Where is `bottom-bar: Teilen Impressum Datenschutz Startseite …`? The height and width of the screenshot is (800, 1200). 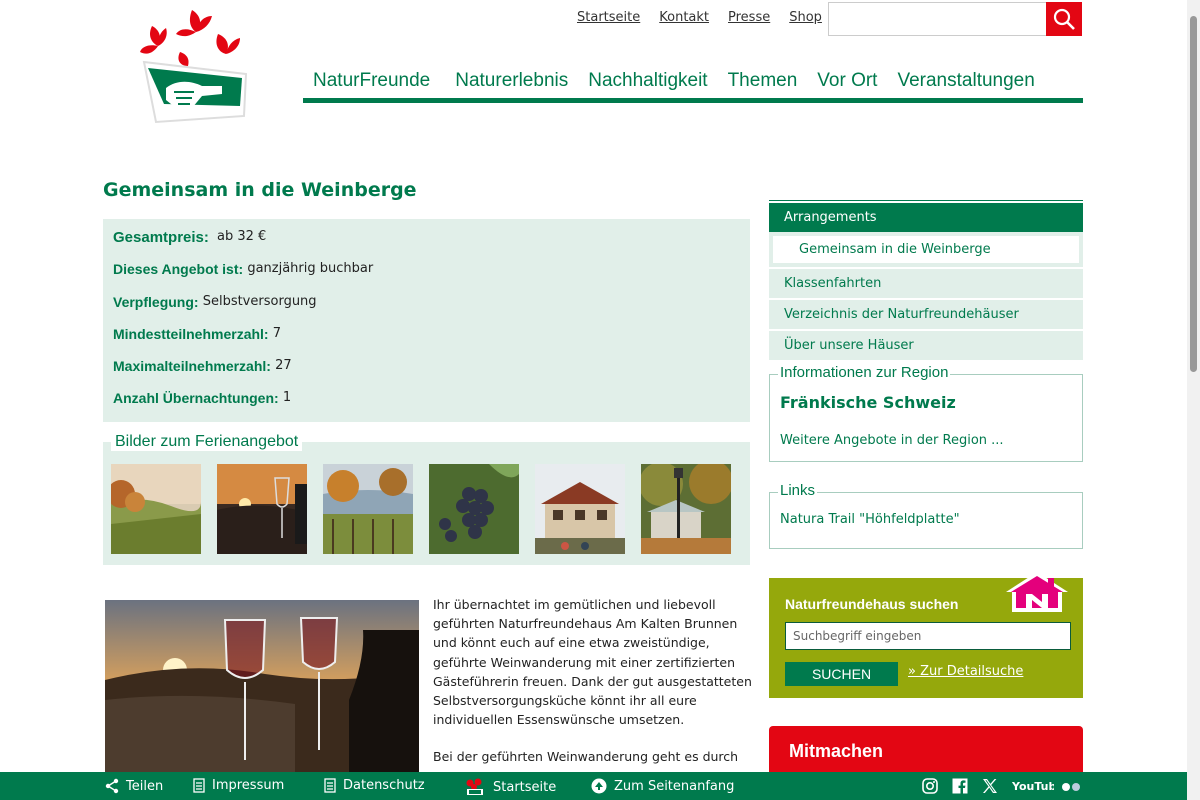 bottom-bar: Teilen Impressum Datenschutz Startseite … is located at coordinates (593, 786).